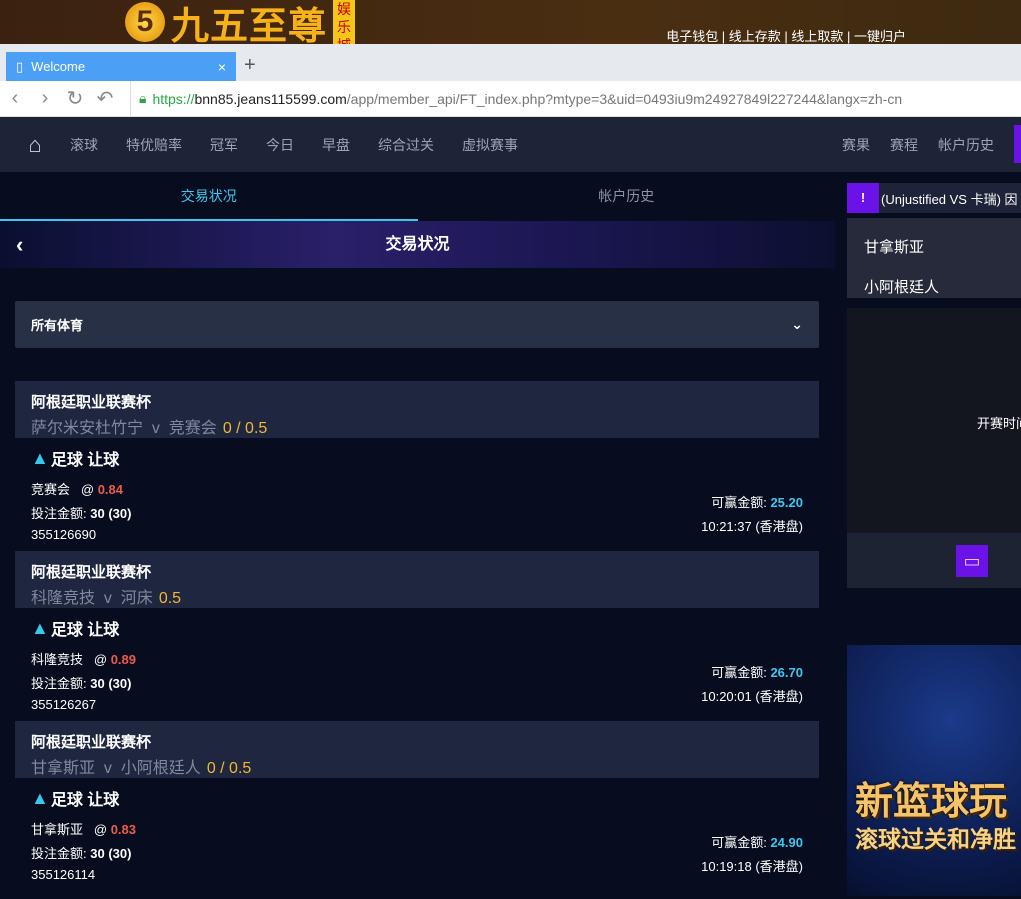 The height and width of the screenshot is (899, 1021). What do you see at coordinates (344, 26) in the screenshot?
I see `logo-tag: 娱乐城` at bounding box center [344, 26].